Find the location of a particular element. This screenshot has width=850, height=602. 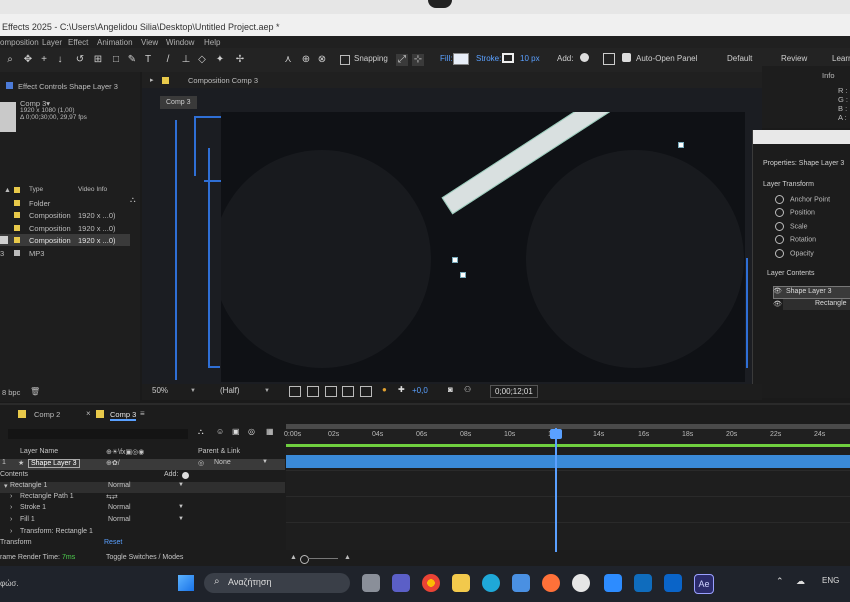

mail-icon is located at coordinates (643, 583).